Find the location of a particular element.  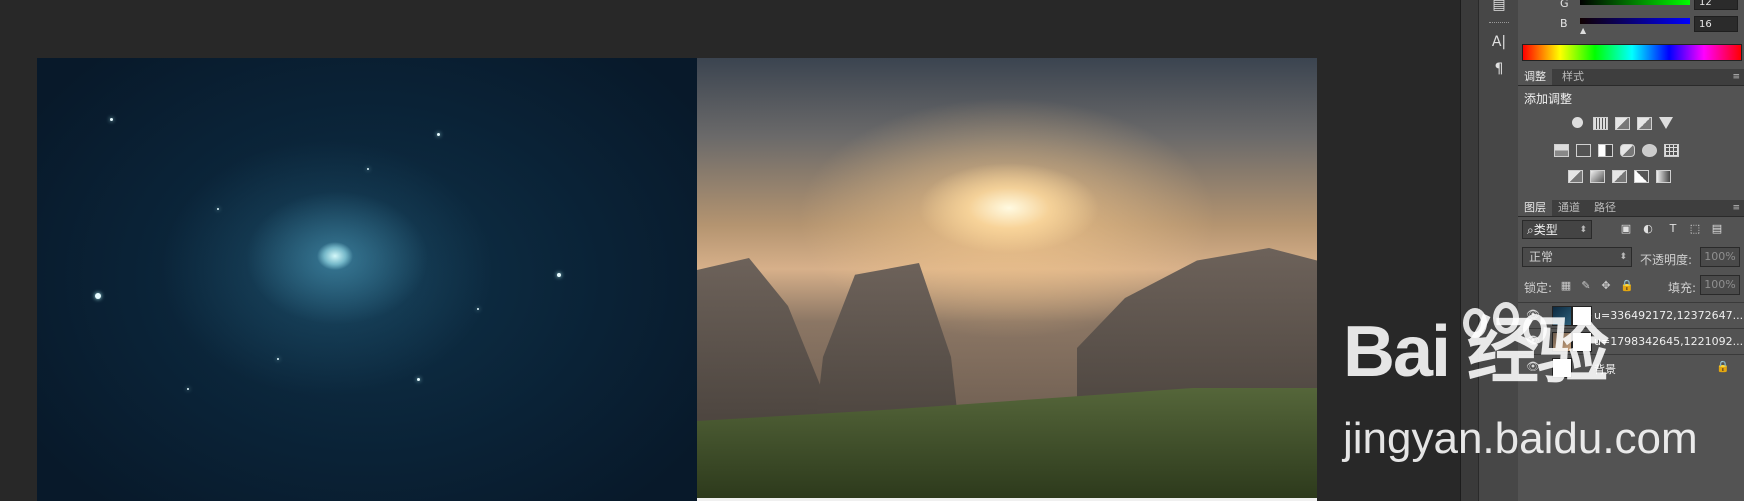

shape-filter-icon: ⬚ is located at coordinates (1695, 229).